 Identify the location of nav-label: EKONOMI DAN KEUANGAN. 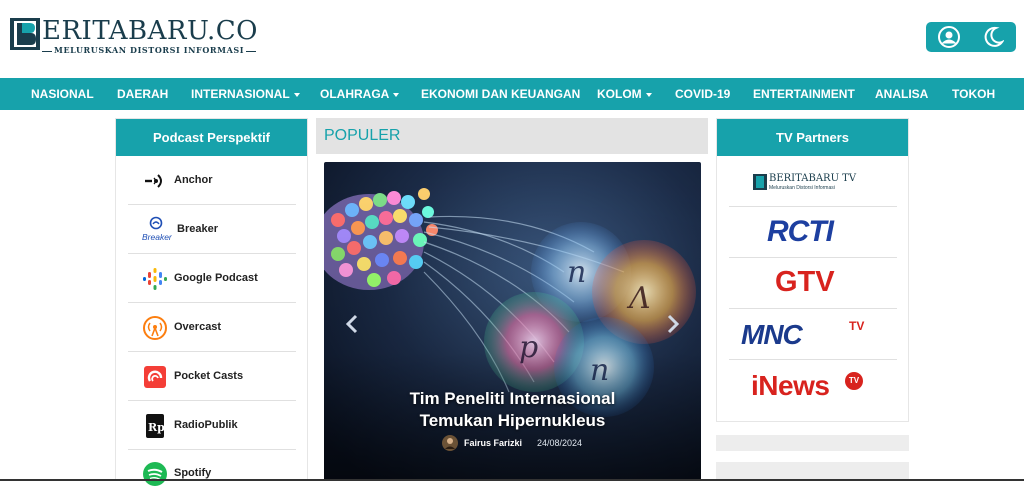
(501, 94).